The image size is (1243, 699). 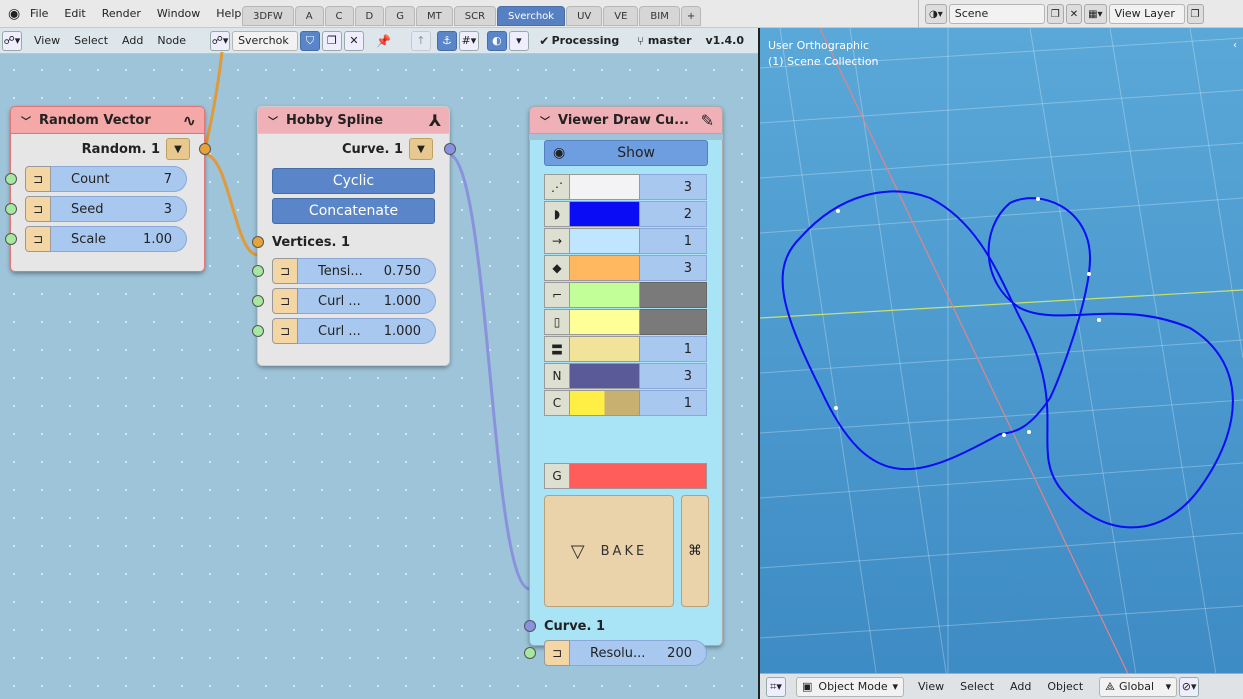 What do you see at coordinates (74, 14) in the screenshot?
I see `menu-edit: Edit` at bounding box center [74, 14].